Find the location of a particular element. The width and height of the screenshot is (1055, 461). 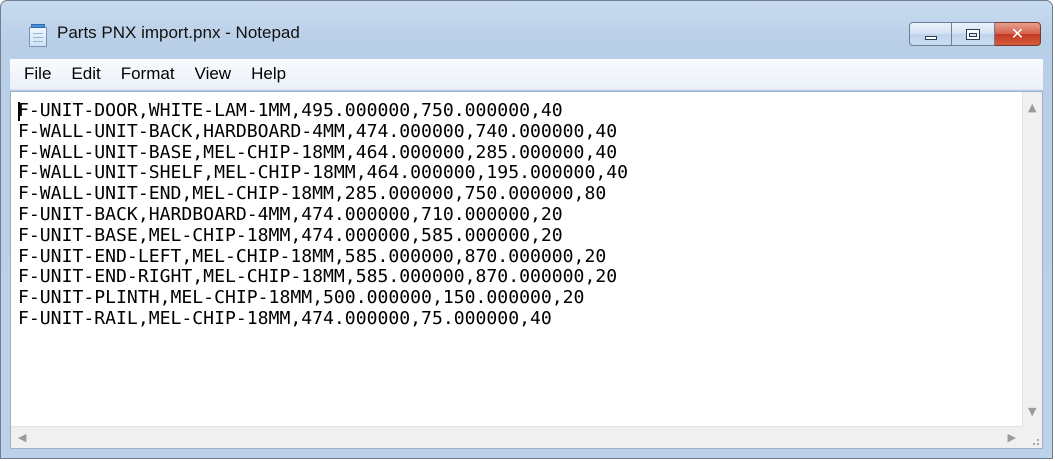

menu-bar: File Edit Format View Help is located at coordinates (526, 74).